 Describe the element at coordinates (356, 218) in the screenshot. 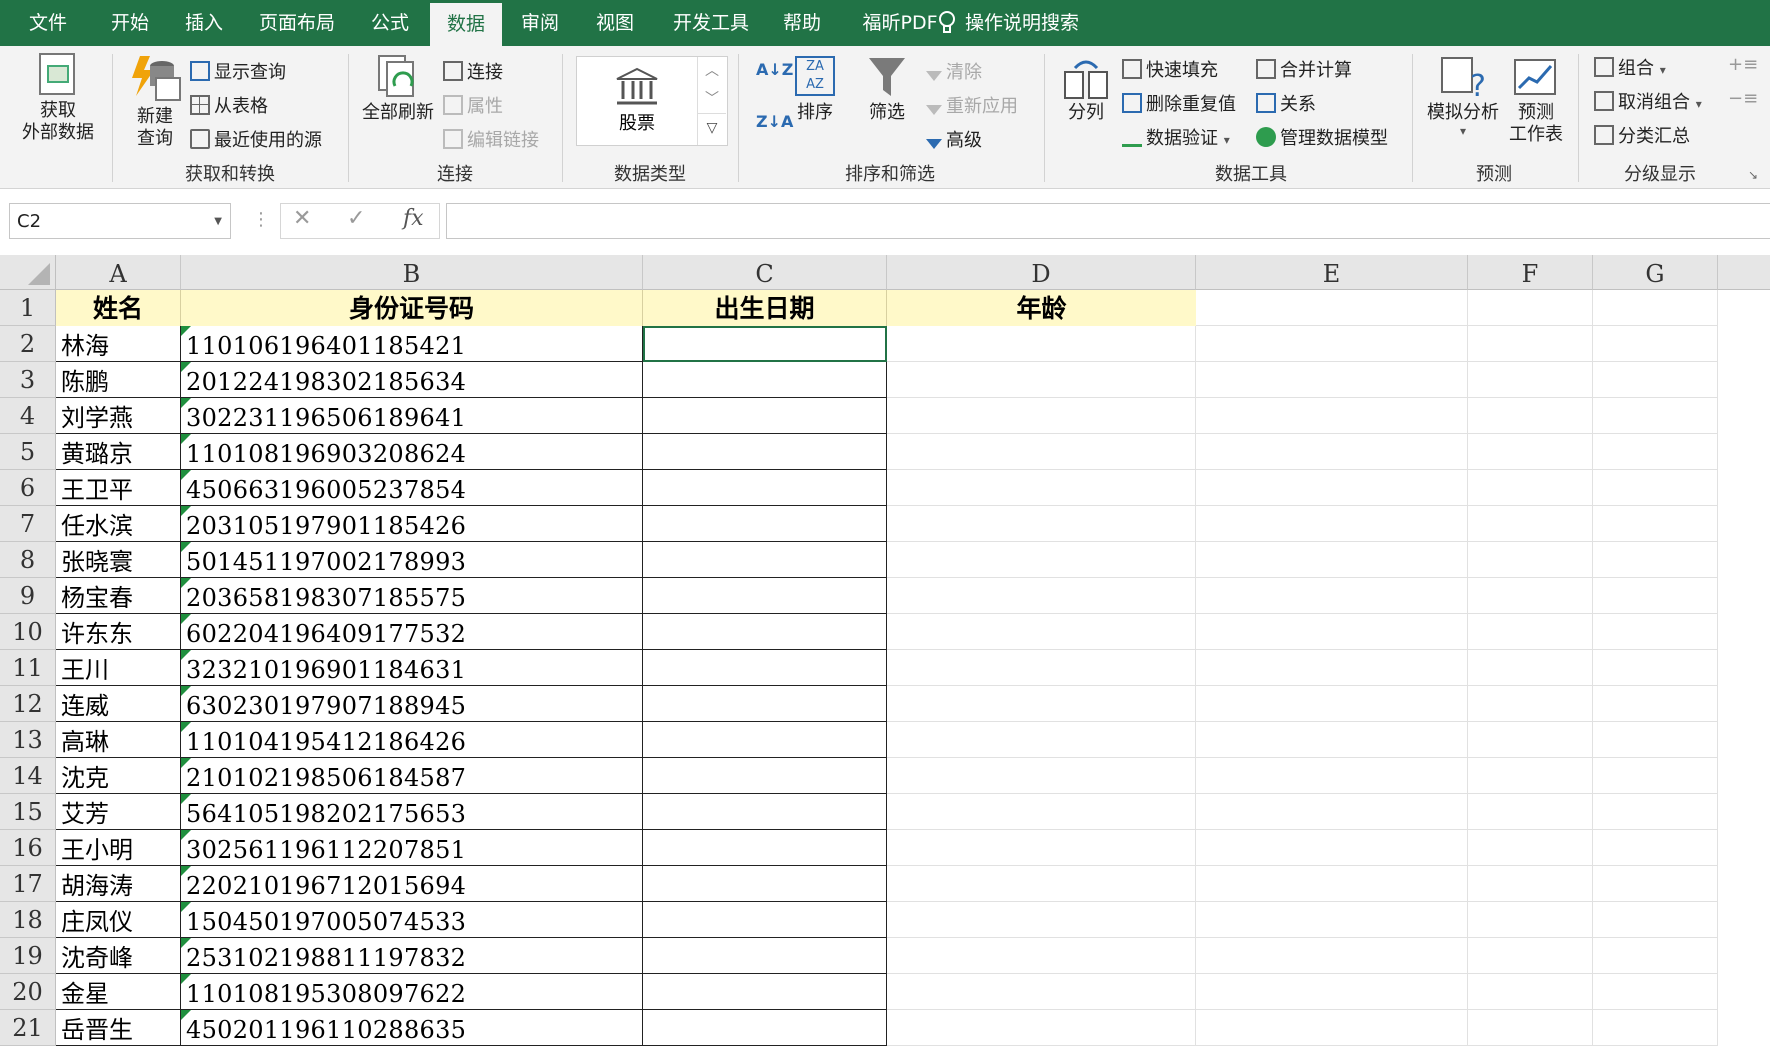

I see `enter-icon: ✓` at that location.